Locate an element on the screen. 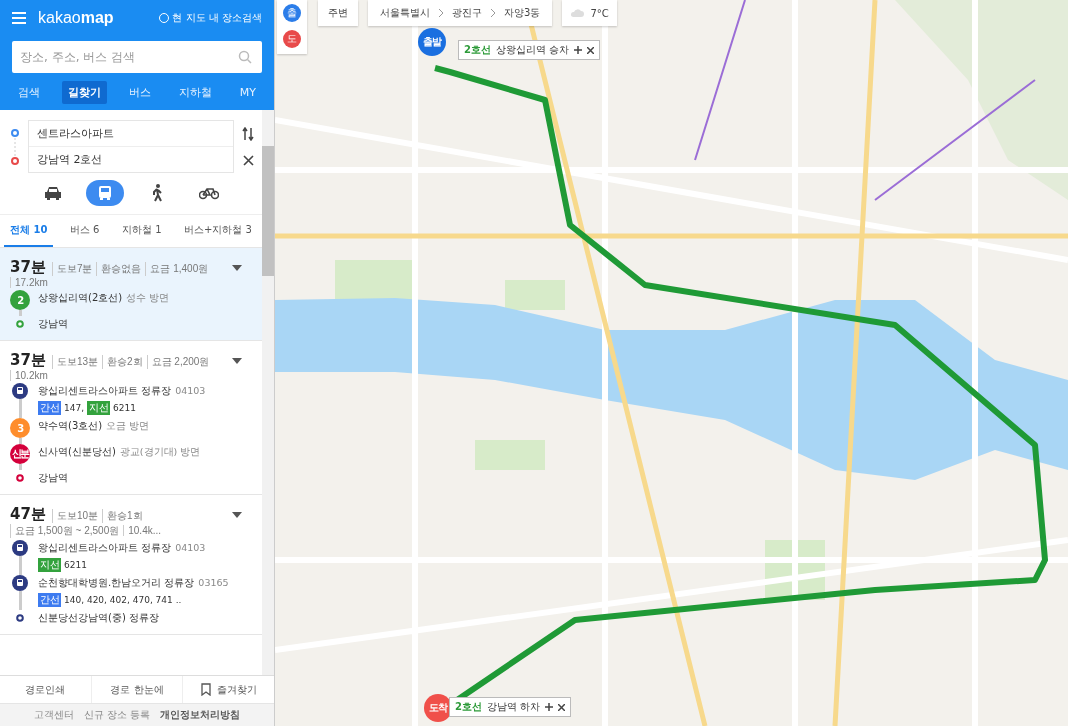 Image resolution: width=1068 pixels, height=726 pixels. result-tab: 버스 6 is located at coordinates (84, 231).